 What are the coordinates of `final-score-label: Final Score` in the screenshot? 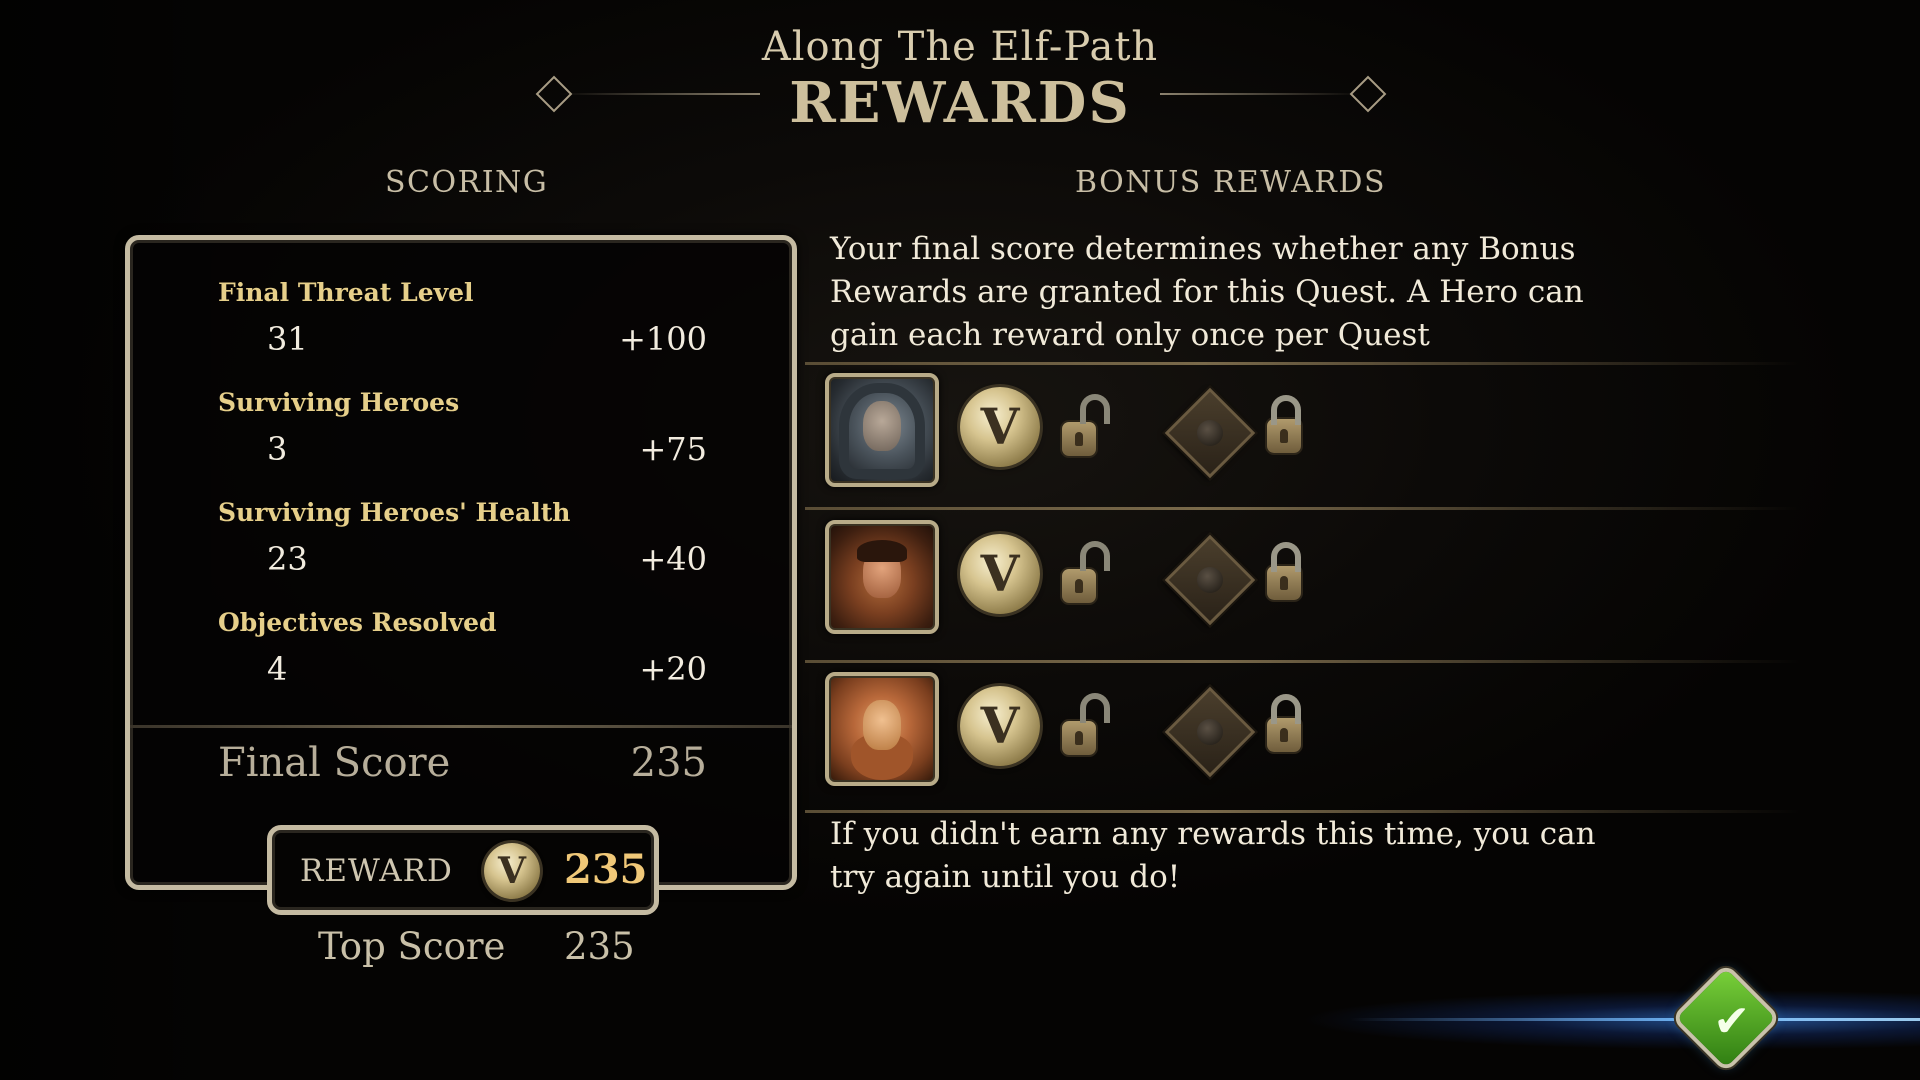 It's located at (334, 763).